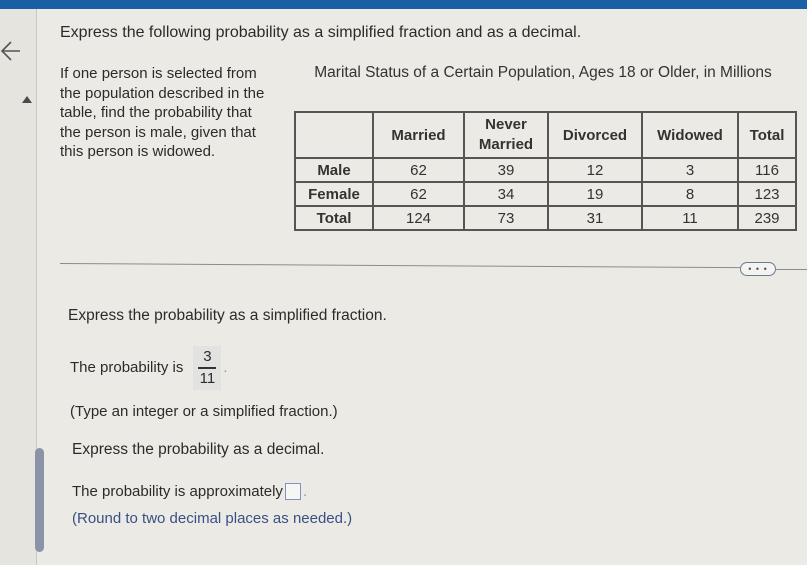 The height and width of the screenshot is (565, 807). What do you see at coordinates (198, 449) in the screenshot?
I see `part2-title: Express the probability as a decimal.` at bounding box center [198, 449].